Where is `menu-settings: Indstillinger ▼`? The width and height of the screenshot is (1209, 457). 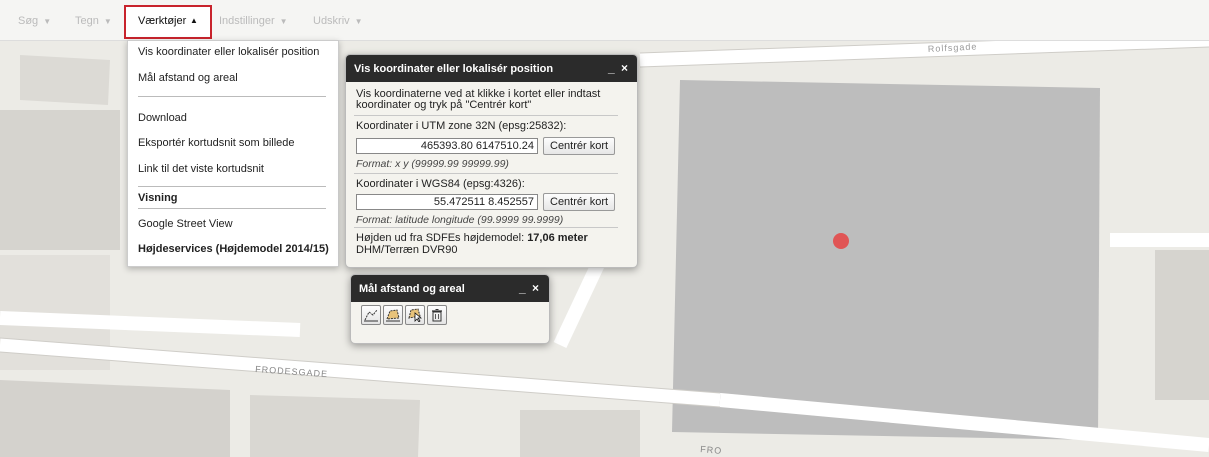 menu-settings: Indstillinger ▼ is located at coordinates (253, 21).